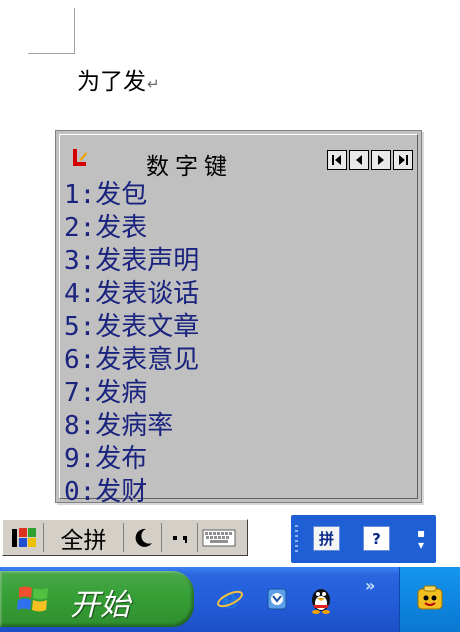 The image size is (460, 632). Describe the element at coordinates (238, 195) in the screenshot. I see `candidate-item: 1:发包` at that location.